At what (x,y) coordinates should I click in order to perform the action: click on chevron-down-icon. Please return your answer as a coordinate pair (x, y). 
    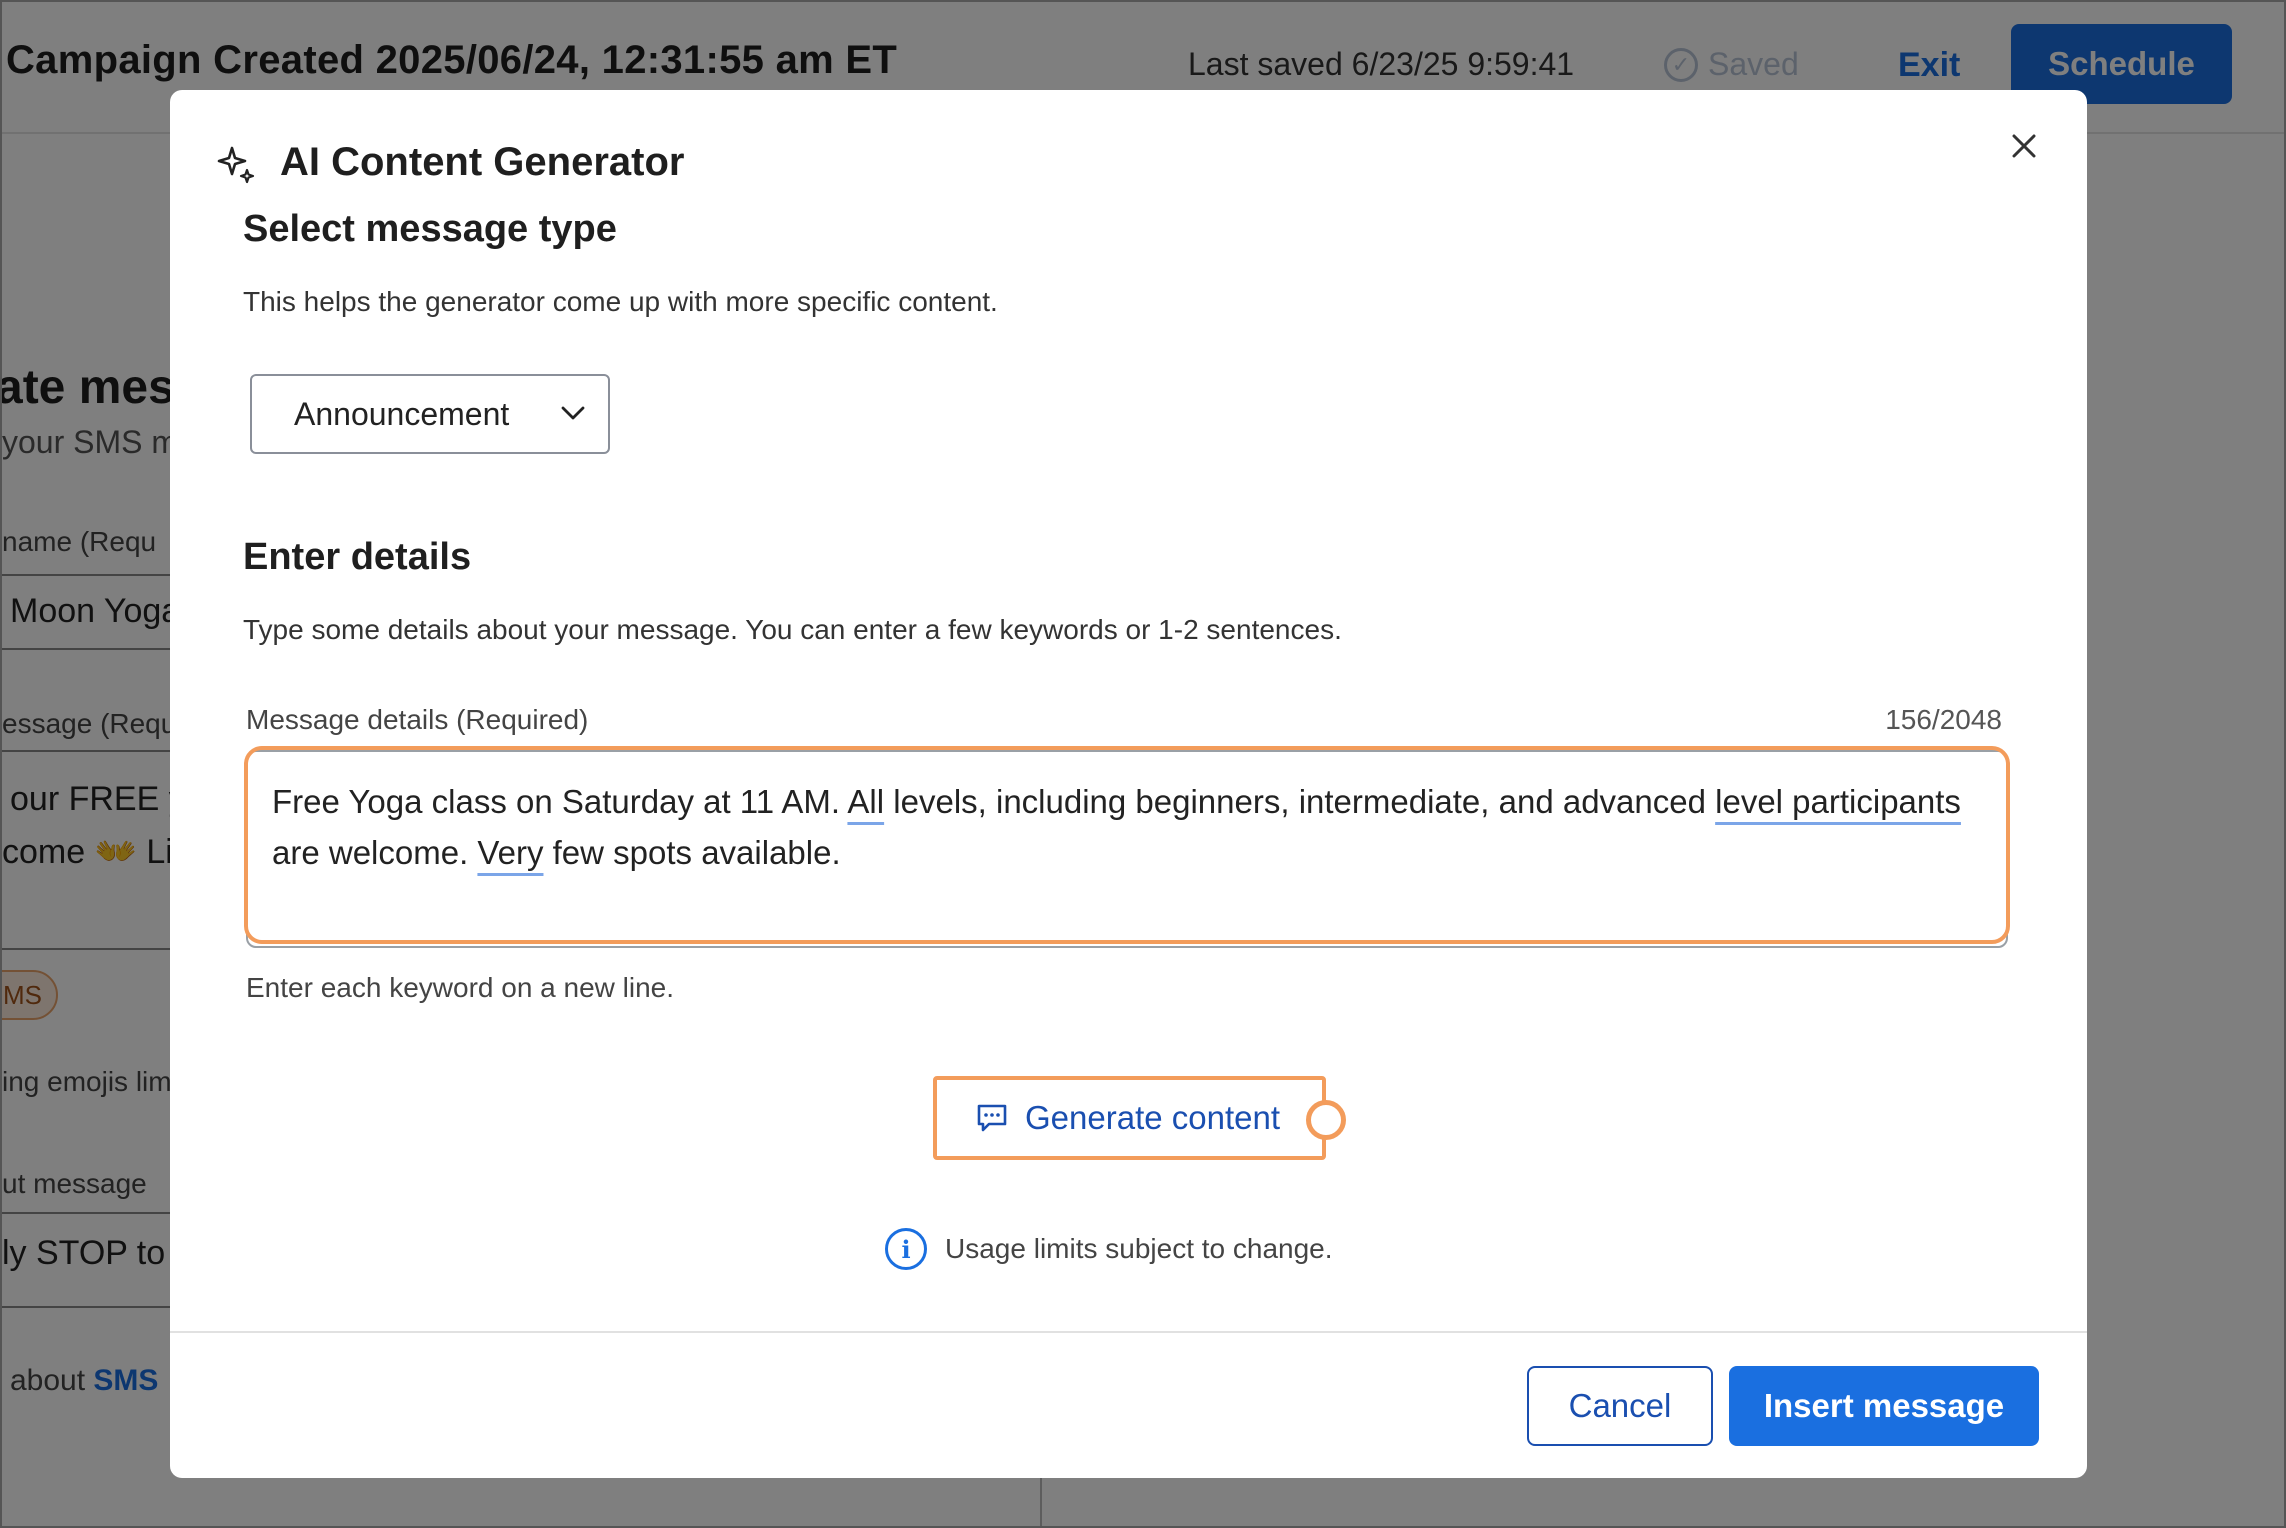
    Looking at the image, I should click on (573, 413).